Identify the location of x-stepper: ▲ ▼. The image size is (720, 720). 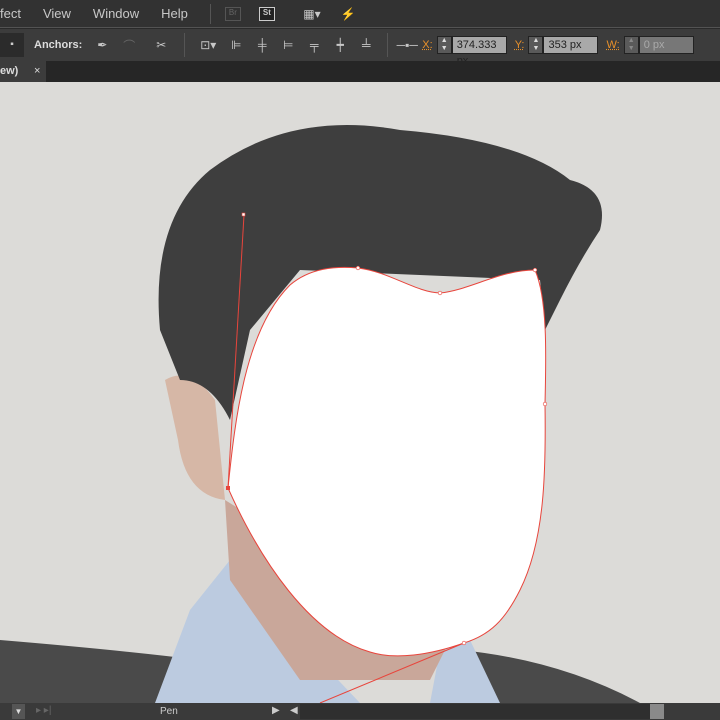
(444, 45).